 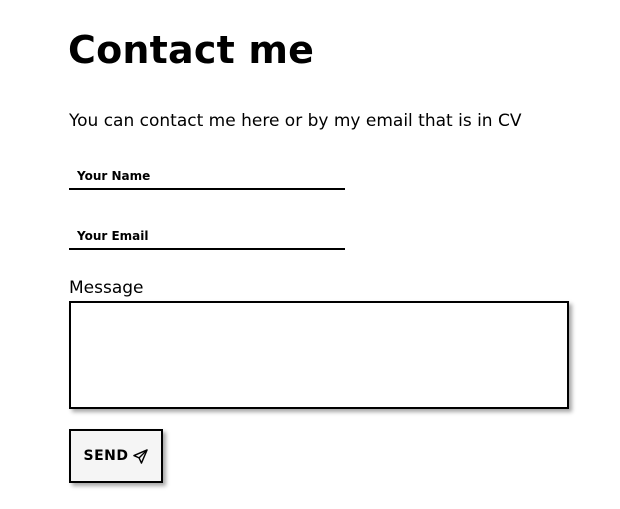 I want to click on paper-plane-icon, so click(x=141, y=456).